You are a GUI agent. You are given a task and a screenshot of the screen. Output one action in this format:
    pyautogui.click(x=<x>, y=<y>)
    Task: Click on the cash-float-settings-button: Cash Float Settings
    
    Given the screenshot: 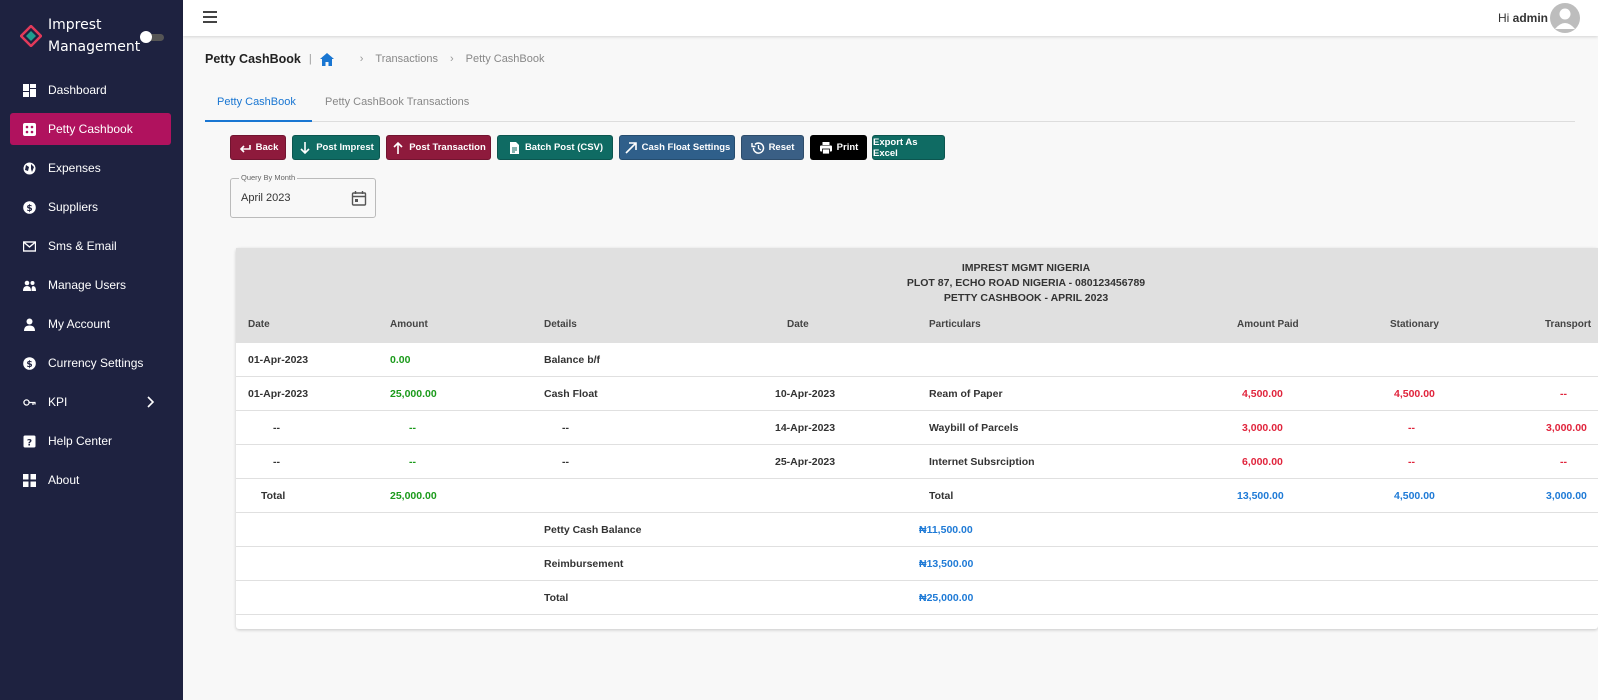 What is the action you would take?
    pyautogui.click(x=677, y=147)
    